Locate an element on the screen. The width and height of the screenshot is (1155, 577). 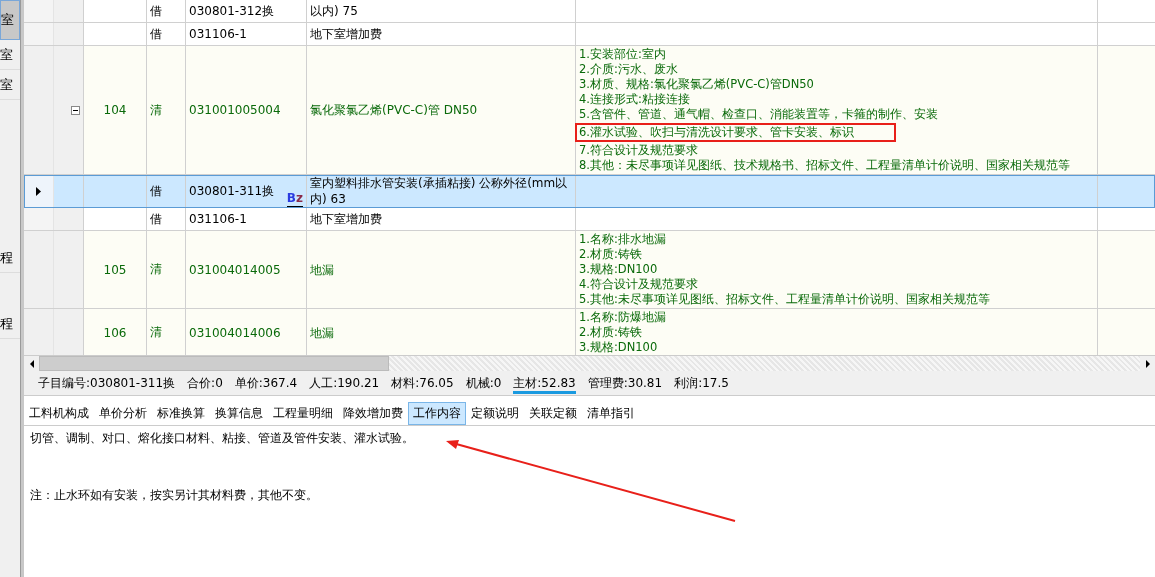
code-text: 031004014006 is located at coordinates (235, 332).